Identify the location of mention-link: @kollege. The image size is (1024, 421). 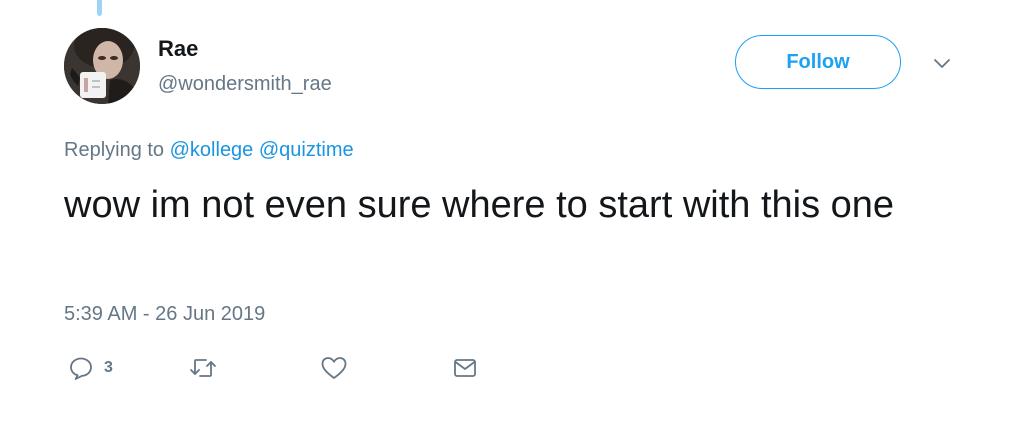
(212, 150).